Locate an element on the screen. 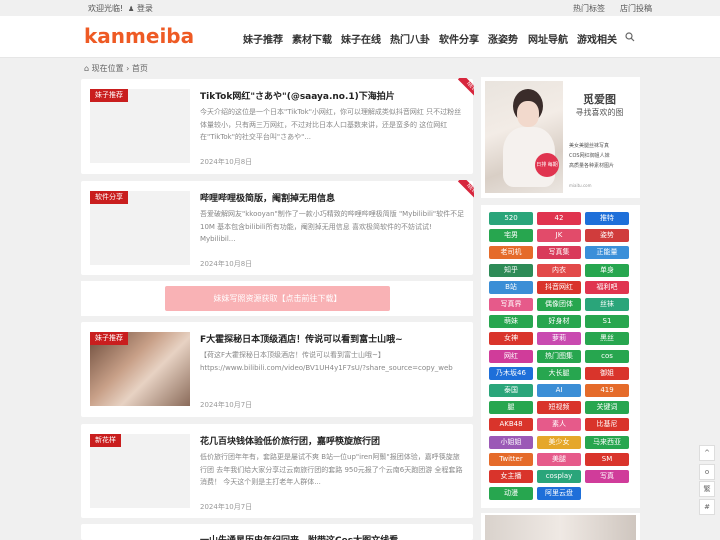  breadcrumb-home: 首页 is located at coordinates (140, 68).